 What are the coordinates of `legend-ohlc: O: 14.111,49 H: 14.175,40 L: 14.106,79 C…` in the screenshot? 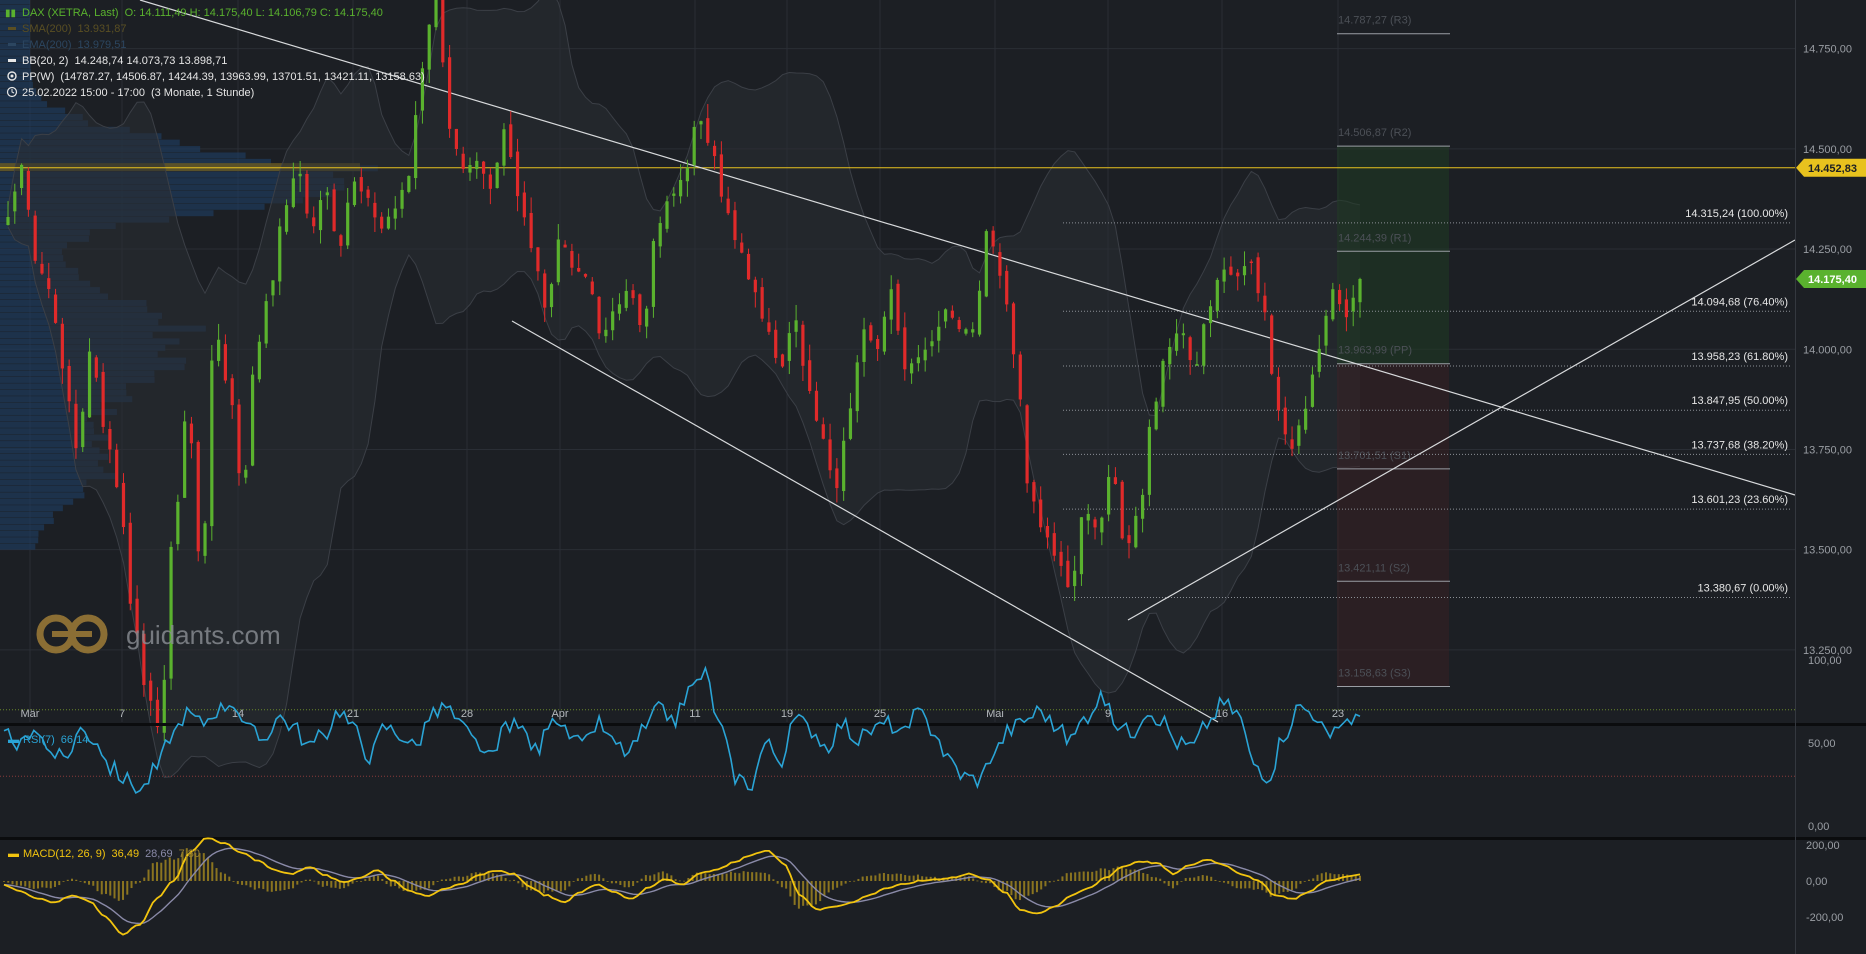 It's located at (254, 13).